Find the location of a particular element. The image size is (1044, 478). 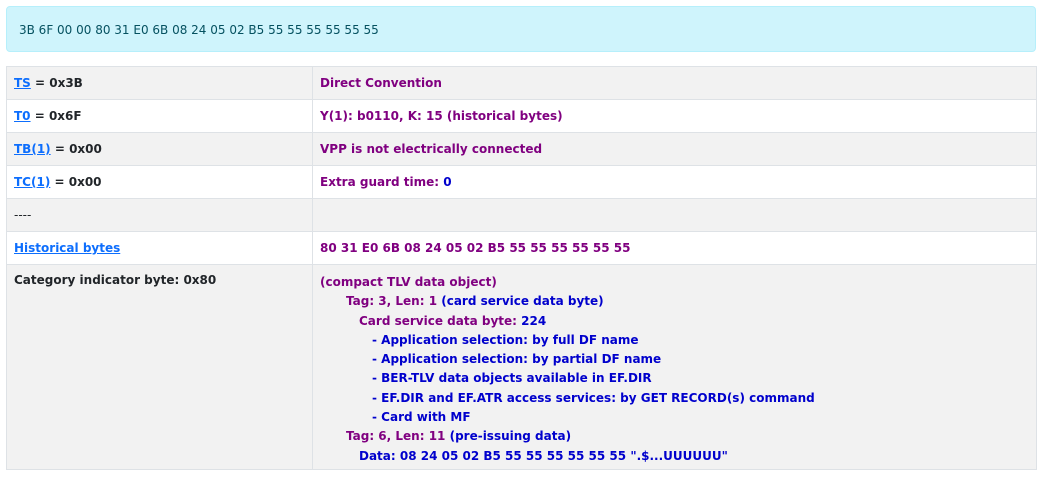

ts-cell: TS = 0x3B is located at coordinates (159, 83).